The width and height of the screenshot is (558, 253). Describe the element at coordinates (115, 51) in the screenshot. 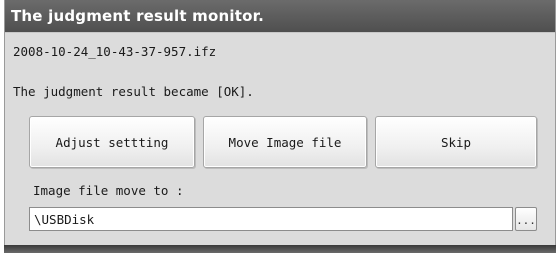

I see `image-file-name: 2008-10-24_10-43-37-957.ifz` at that location.